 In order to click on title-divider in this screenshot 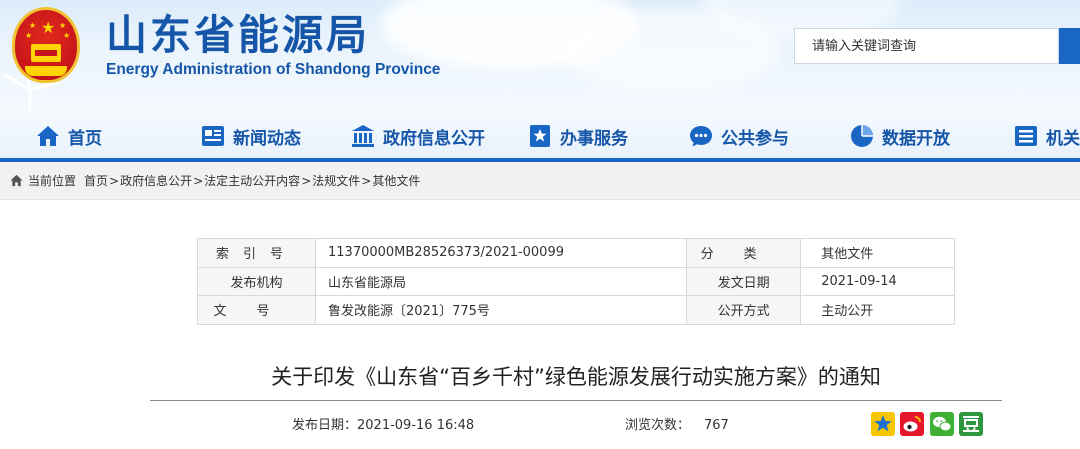, I will do `click(576, 400)`.